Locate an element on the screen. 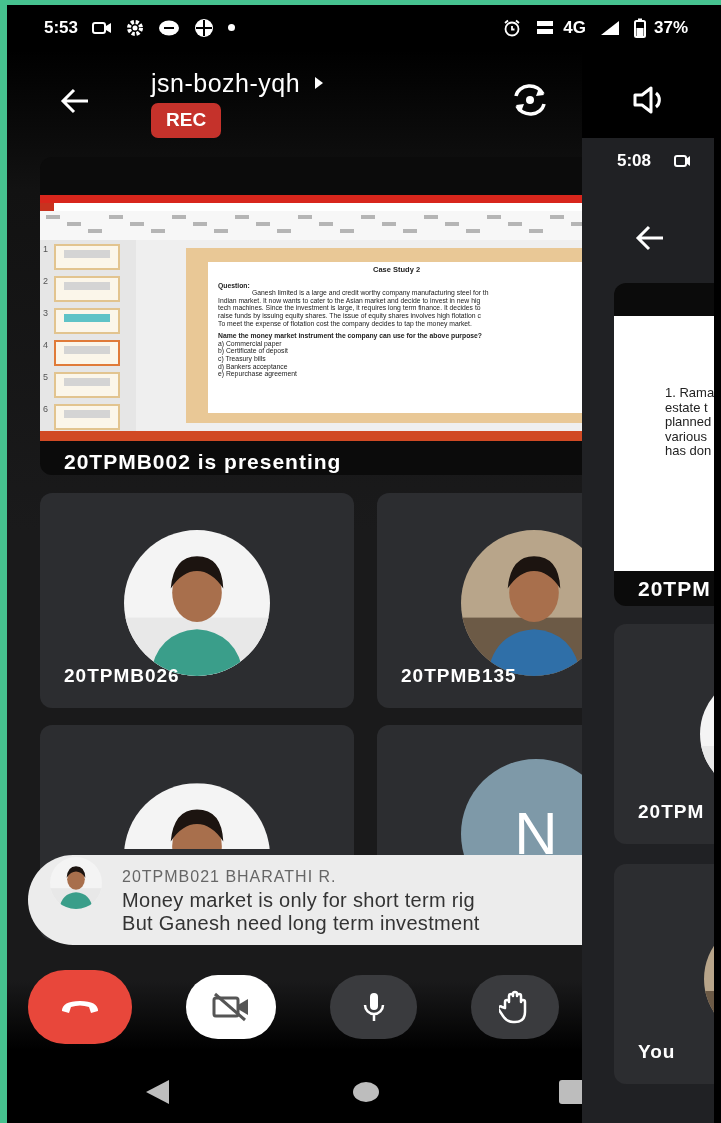 This screenshot has height=1123, width=721. signal-icon is located at coordinates (609, 27).